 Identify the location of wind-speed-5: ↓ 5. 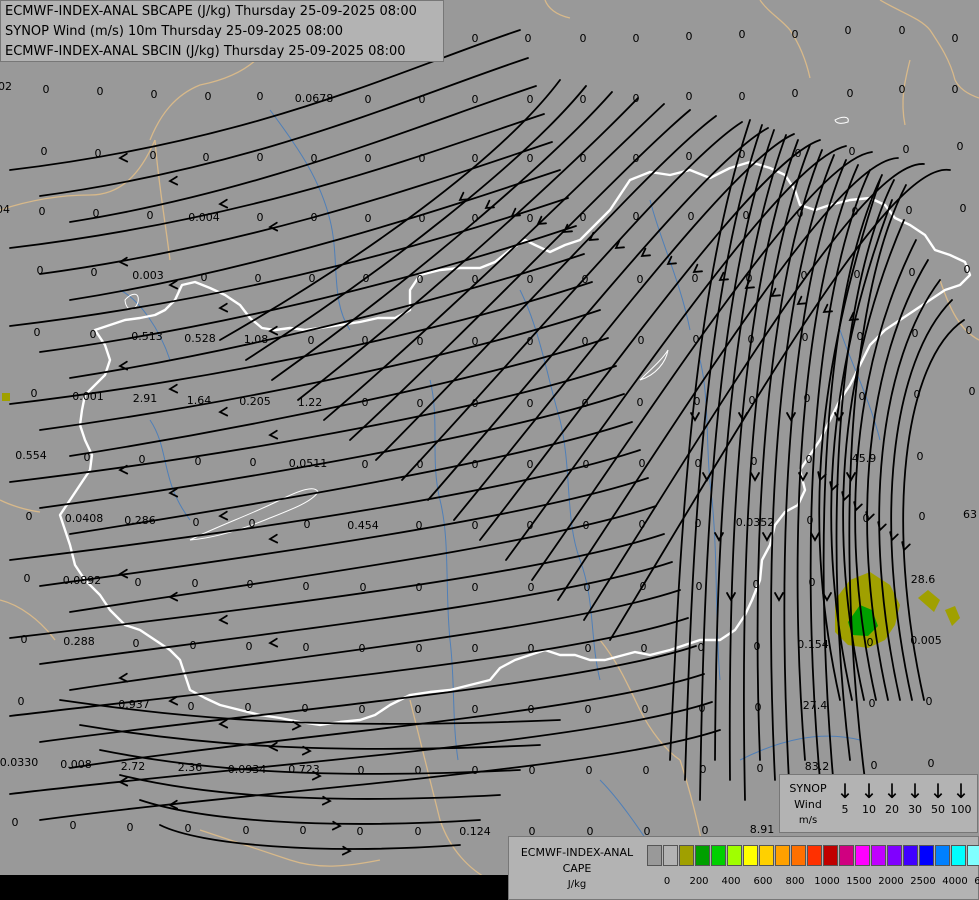
(845, 797).